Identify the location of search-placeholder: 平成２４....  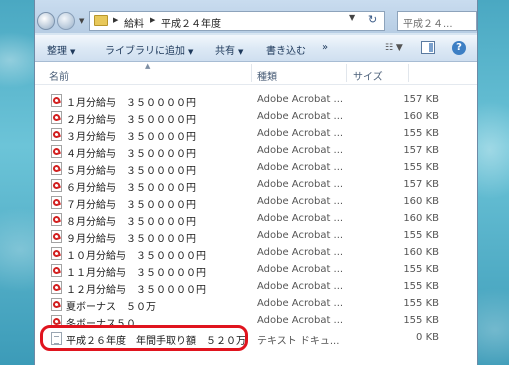
(428, 24).